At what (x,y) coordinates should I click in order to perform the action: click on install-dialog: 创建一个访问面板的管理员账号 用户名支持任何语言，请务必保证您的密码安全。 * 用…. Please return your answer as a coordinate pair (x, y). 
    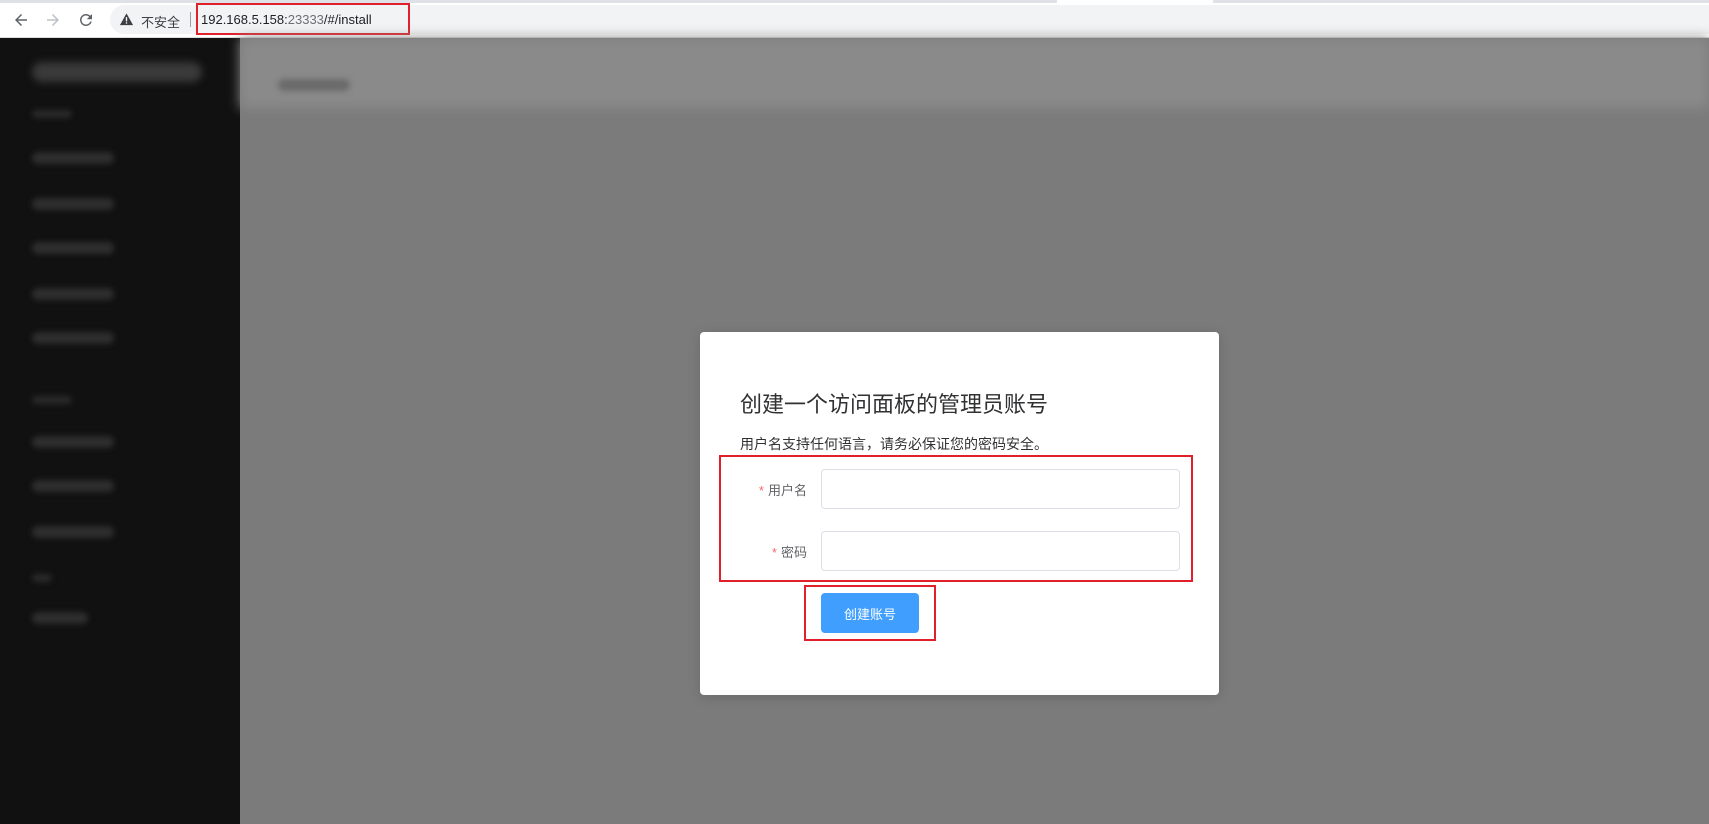
    Looking at the image, I should click on (959, 513).